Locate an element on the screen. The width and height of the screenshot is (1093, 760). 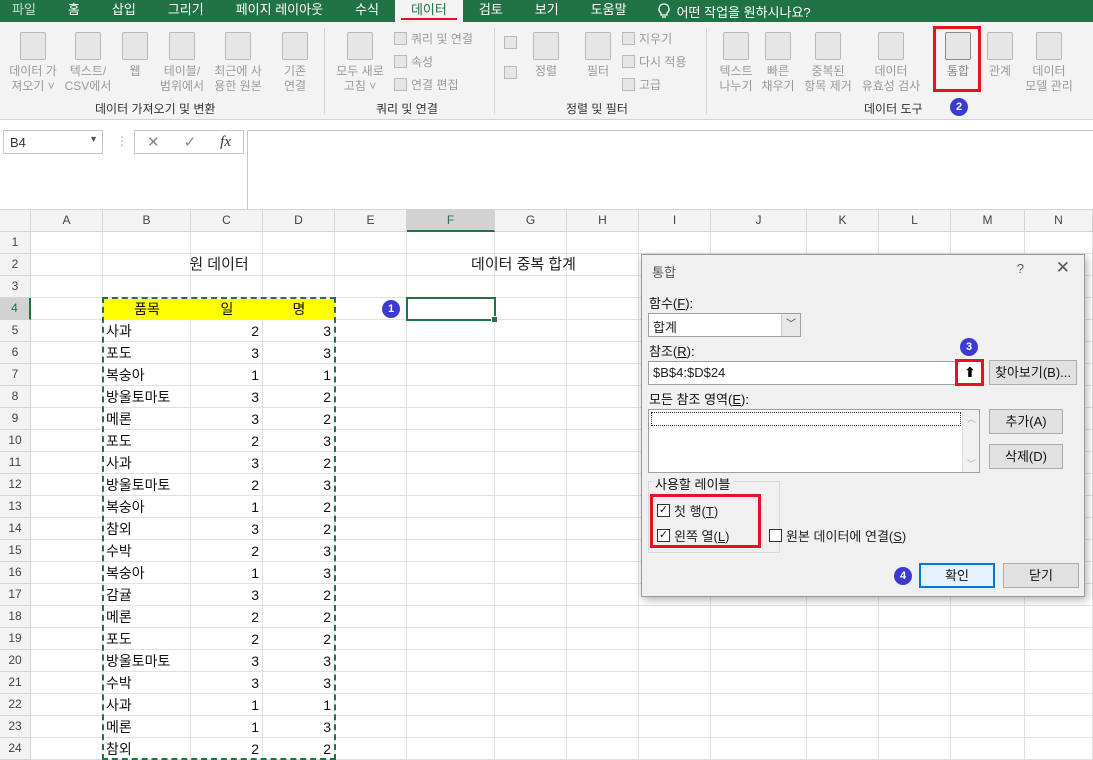
chevron-down-icon: ▼ is located at coordinates (93, 139).